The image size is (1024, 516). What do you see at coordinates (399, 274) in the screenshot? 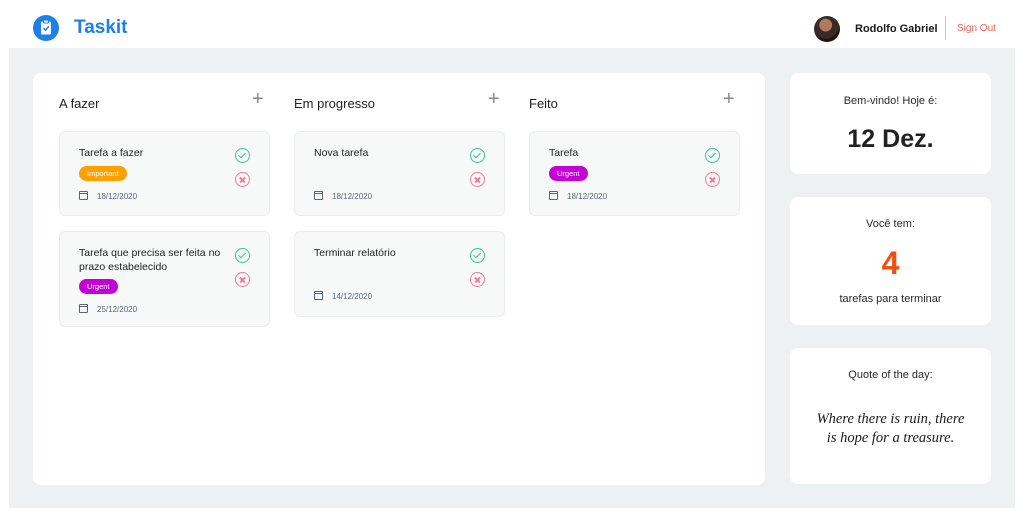
I see `task-card: Terminar relatório 14/12/2020` at bounding box center [399, 274].